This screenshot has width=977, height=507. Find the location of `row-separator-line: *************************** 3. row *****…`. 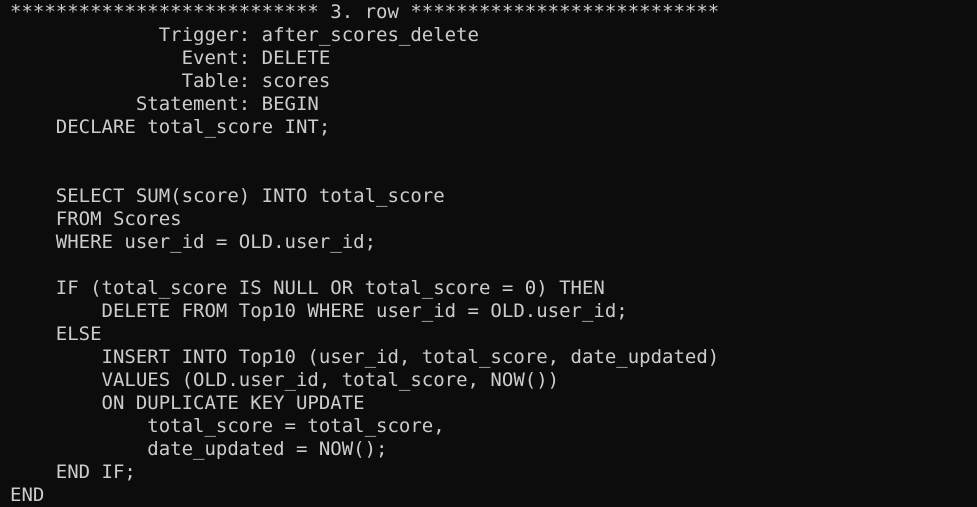

row-separator-line: *************************** 3. row *****… is located at coordinates (365, 12).